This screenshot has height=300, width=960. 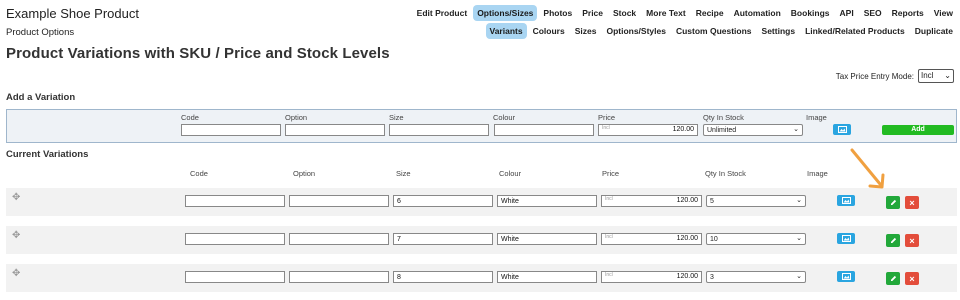 What do you see at coordinates (505, 13) in the screenshot?
I see `tab-options-sizes: Options/Sizes` at bounding box center [505, 13].